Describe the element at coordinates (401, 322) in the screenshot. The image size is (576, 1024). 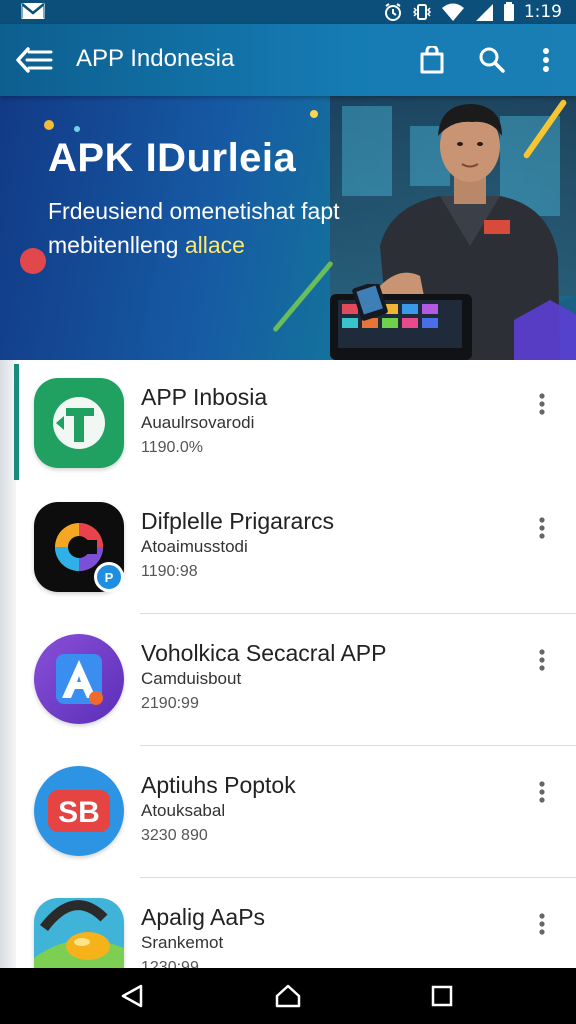
I see `tablet-device` at that location.